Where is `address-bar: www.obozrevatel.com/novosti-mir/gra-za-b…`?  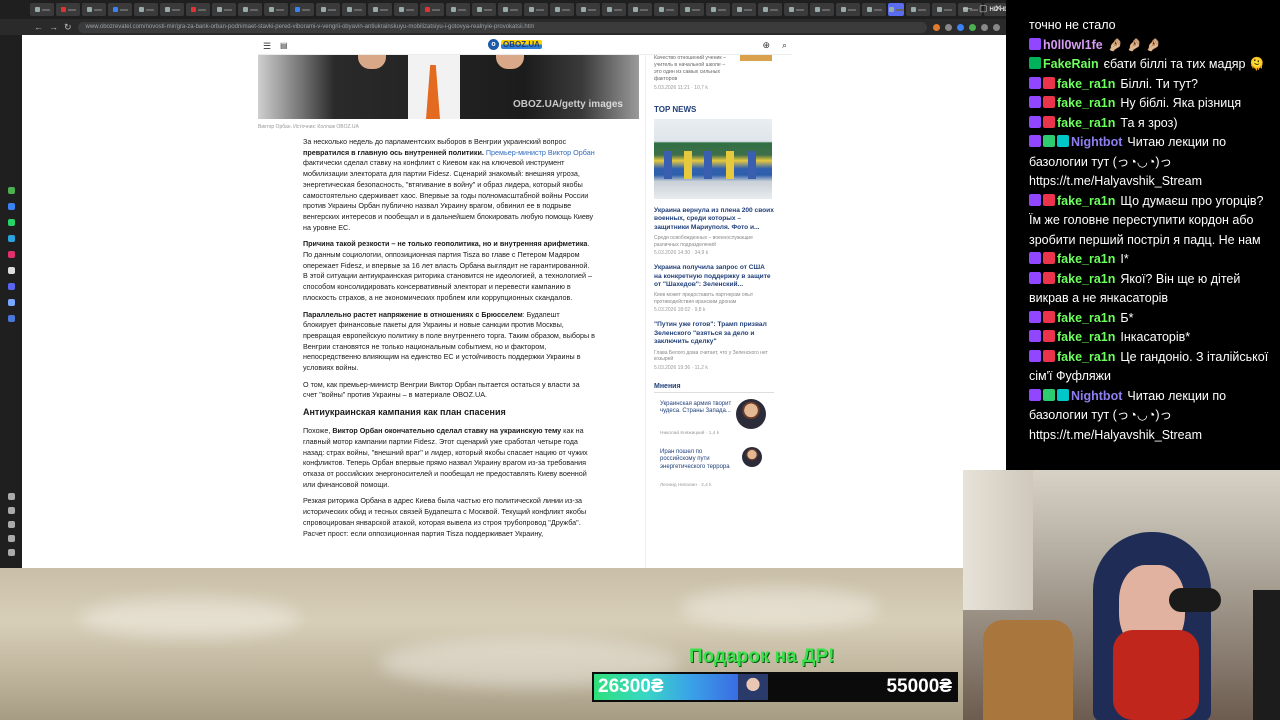 address-bar: www.obozrevatel.com/novosti-mir/gra-za-b… is located at coordinates (502, 27).